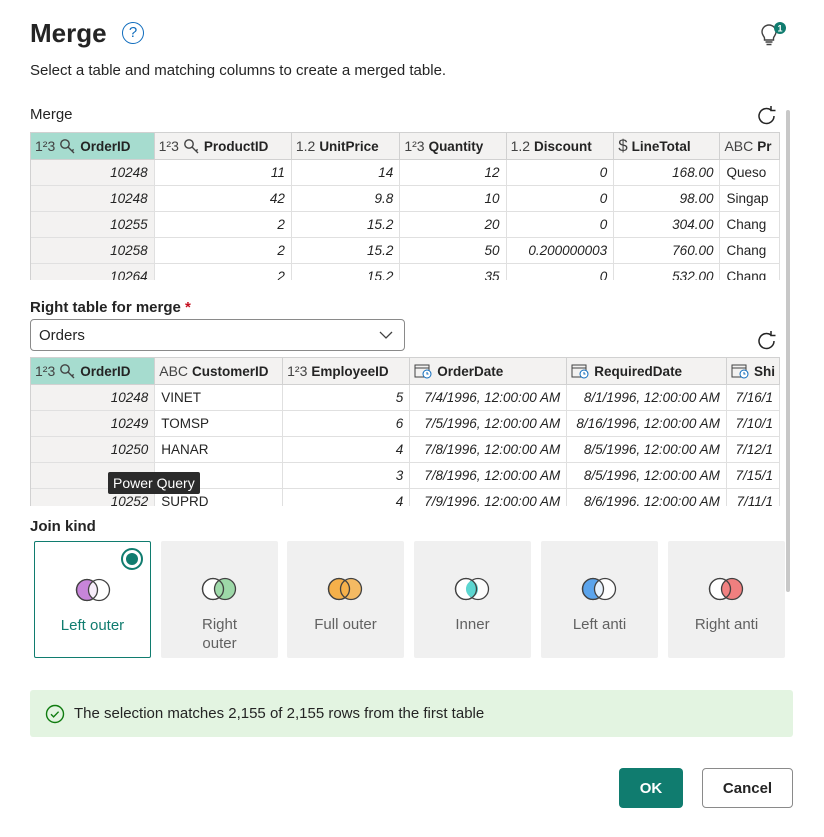 The image size is (824, 837). Describe the element at coordinates (219, 397) in the screenshot. I see `table-cell: VINET` at that location.